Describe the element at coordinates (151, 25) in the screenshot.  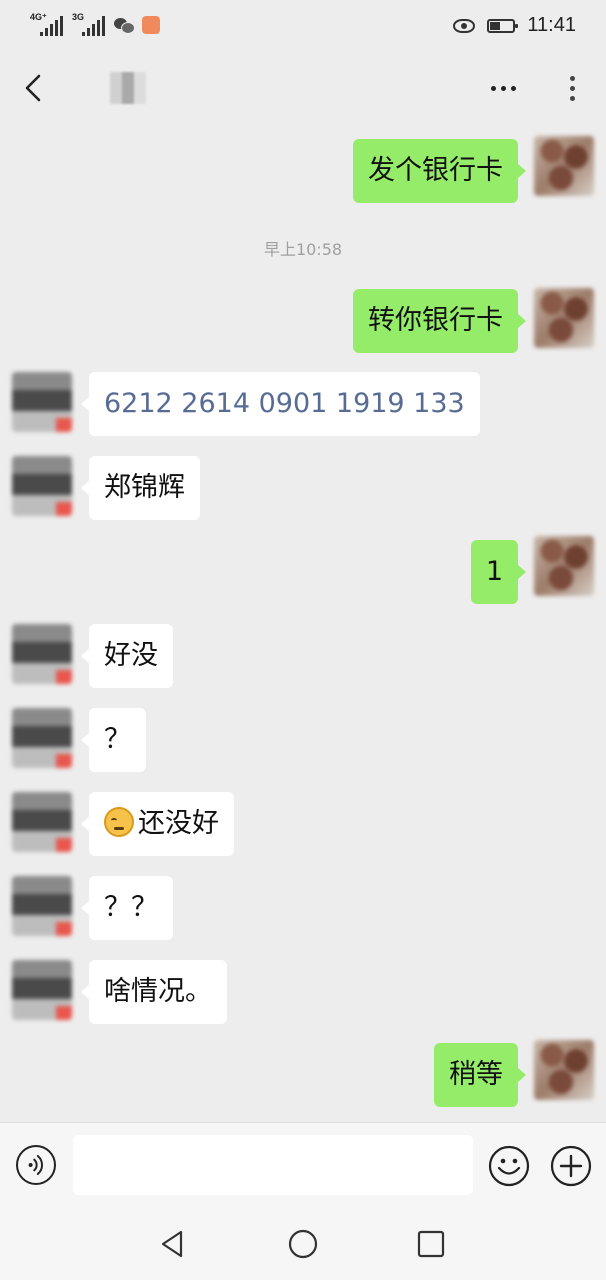
I see `app-notification-icon` at that location.